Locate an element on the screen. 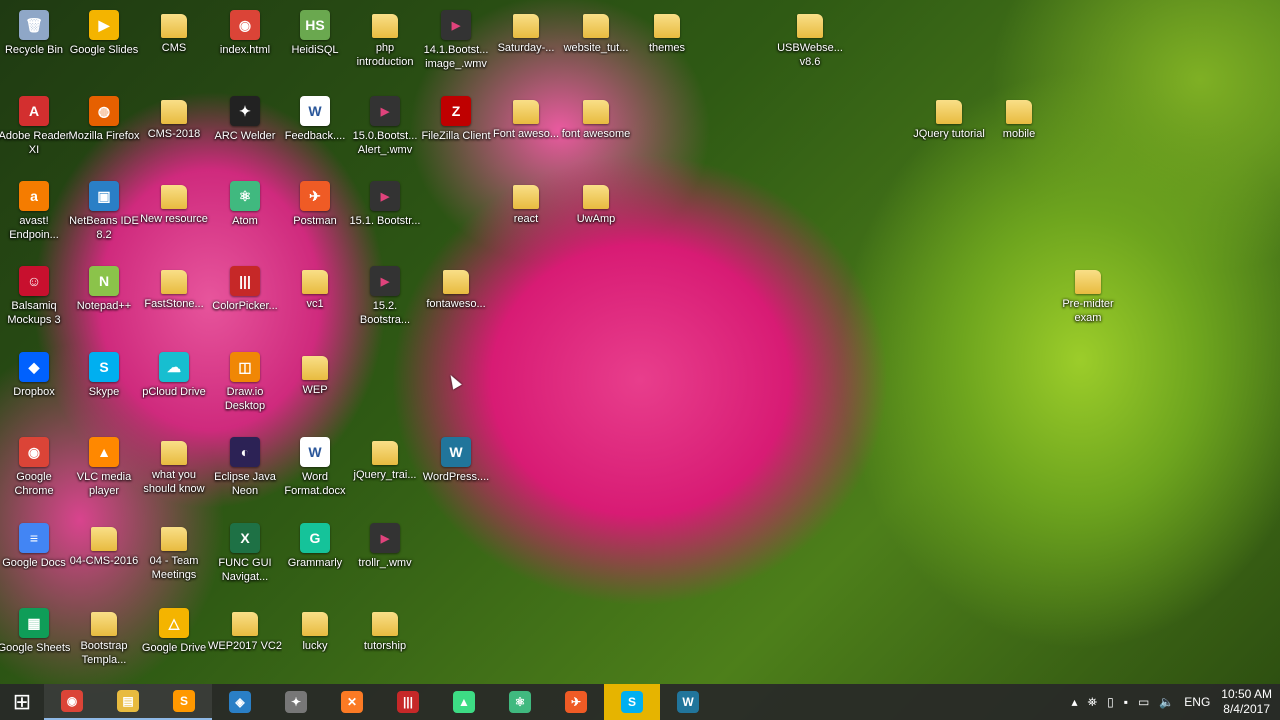 This screenshot has width=1280, height=720. desktop-icon-wep2017-vc2: WEP2017 VC2 is located at coordinates (245, 642).